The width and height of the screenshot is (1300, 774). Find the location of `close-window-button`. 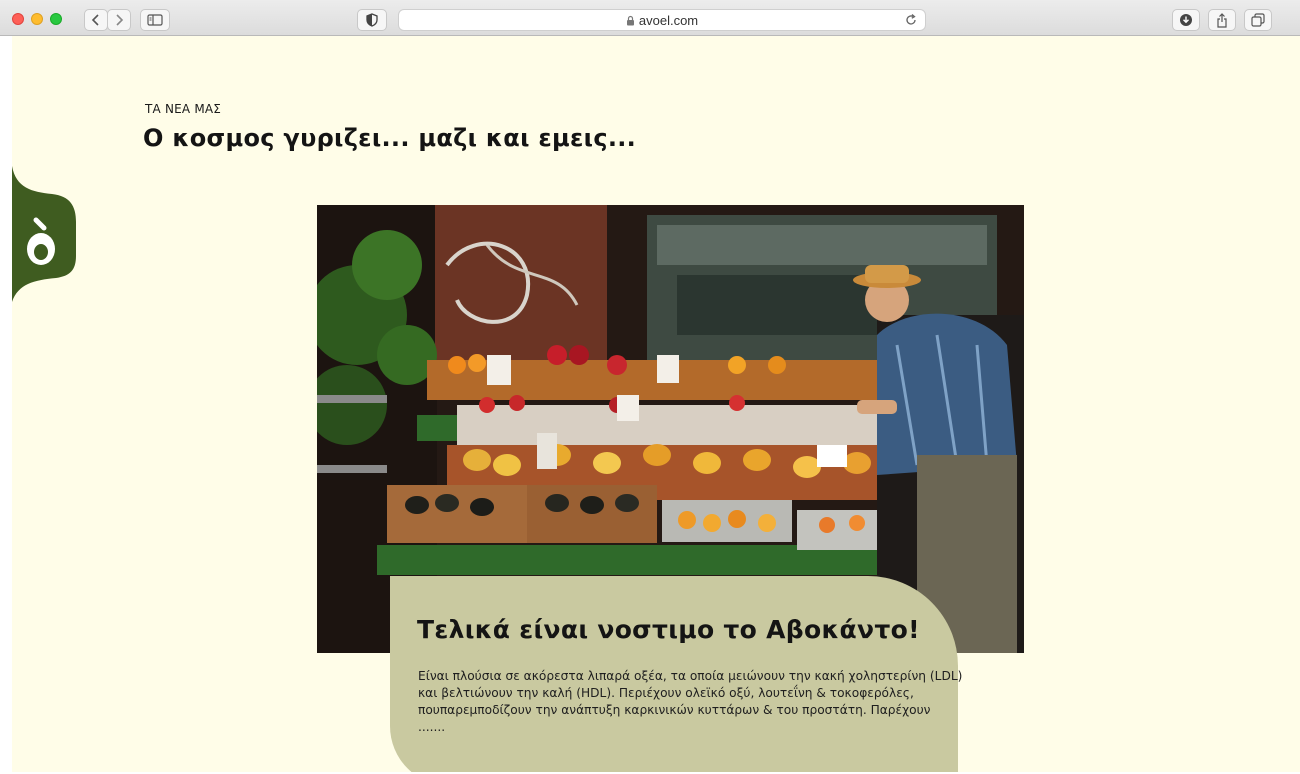

close-window-button is located at coordinates (18, 19).